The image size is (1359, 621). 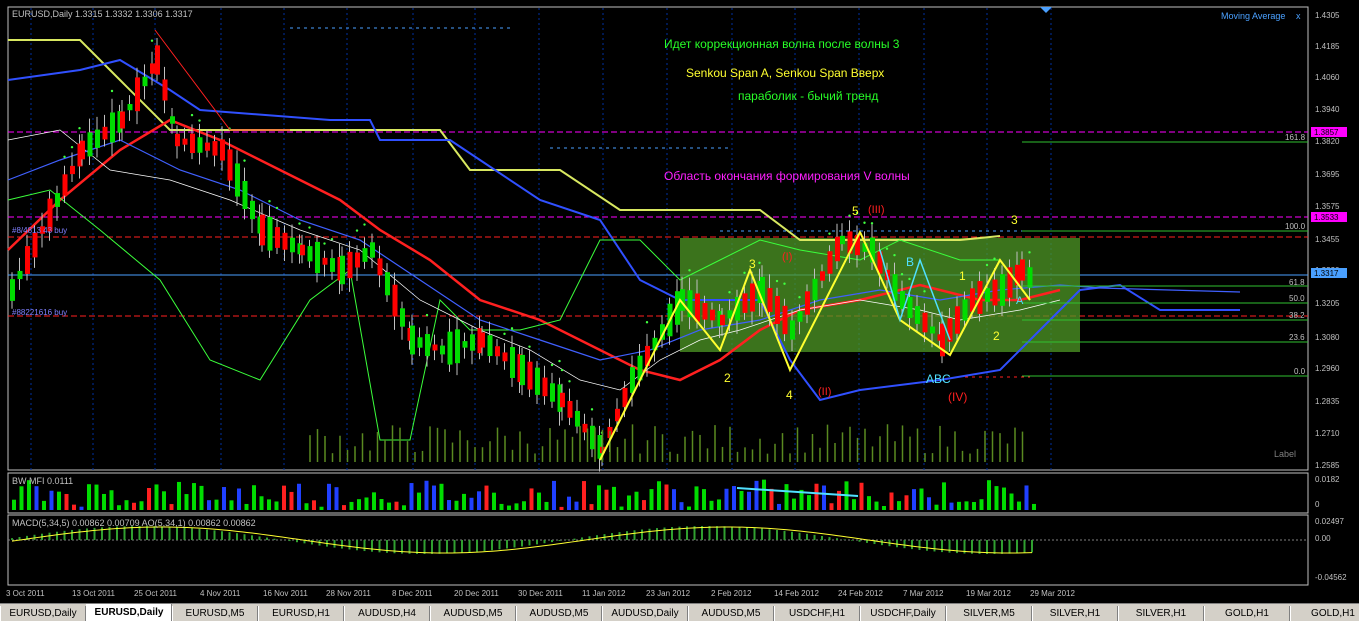 I want to click on tab-usdchf-daily: USDCHF,Daily, so click(x=903, y=613).